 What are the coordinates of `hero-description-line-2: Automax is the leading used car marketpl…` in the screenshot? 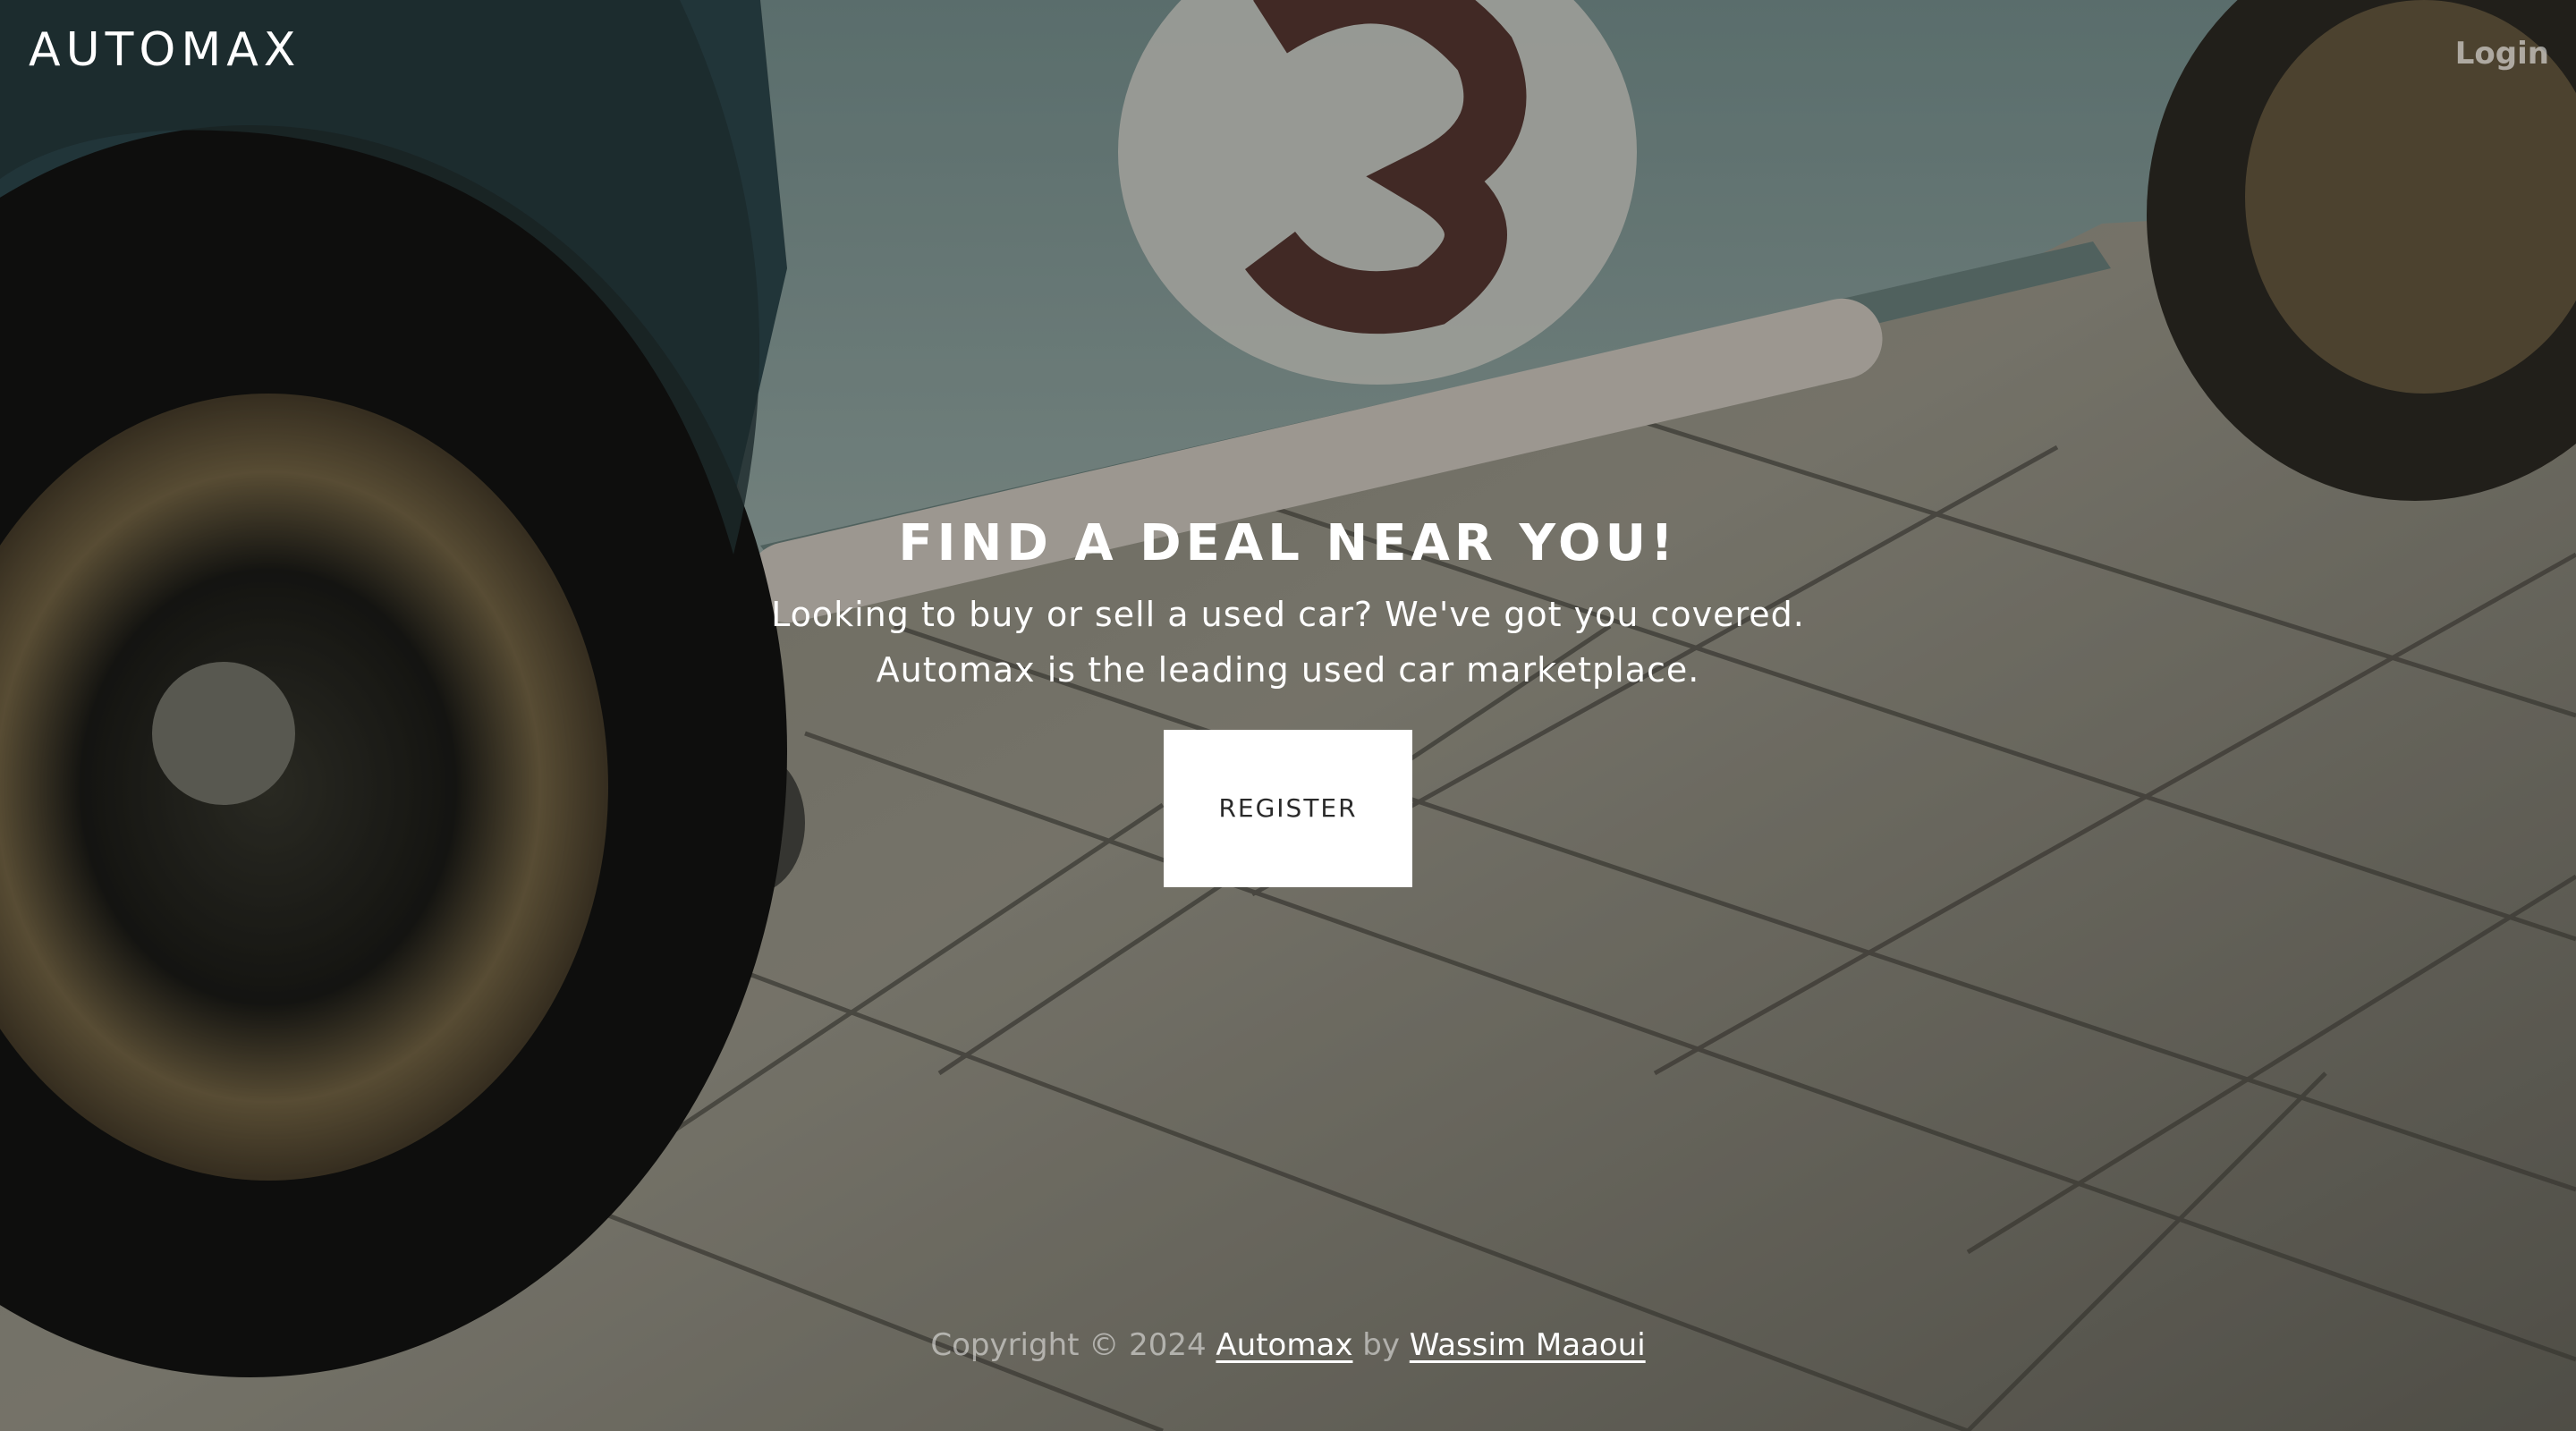 It's located at (1288, 670).